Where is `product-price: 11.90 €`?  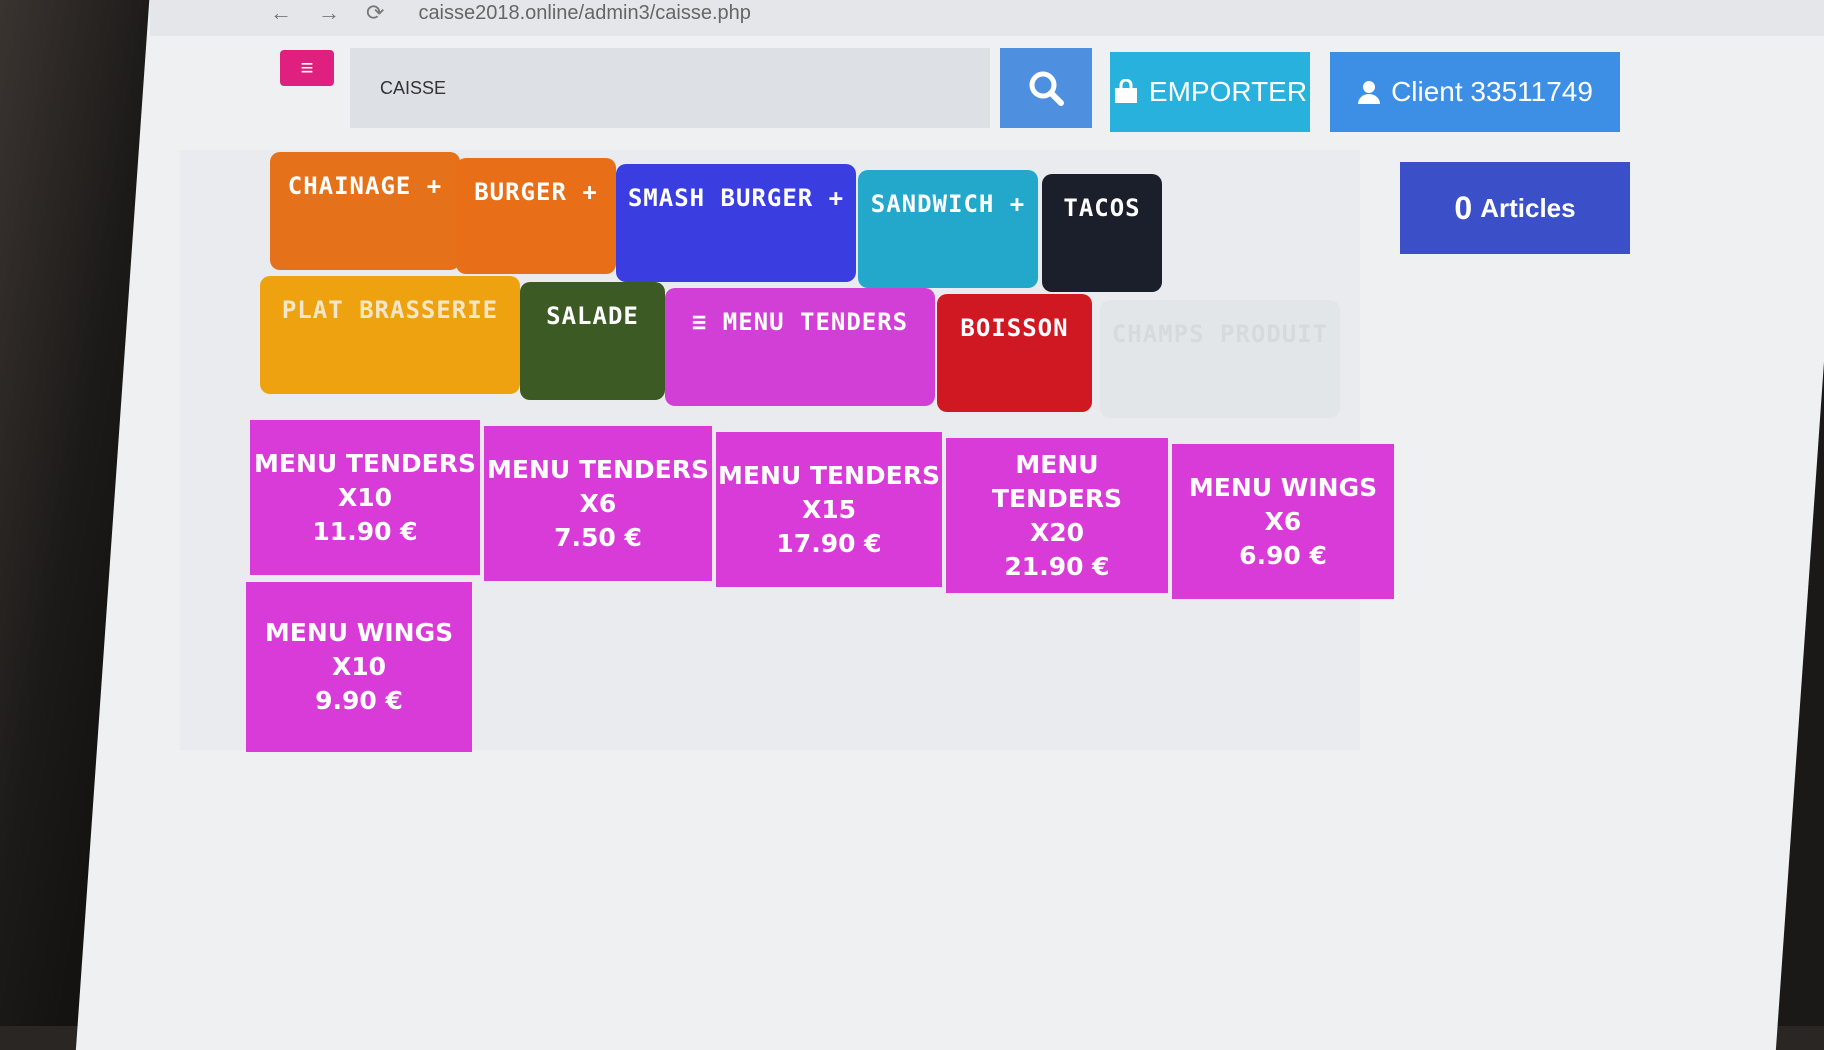
product-price: 11.90 € is located at coordinates (365, 531).